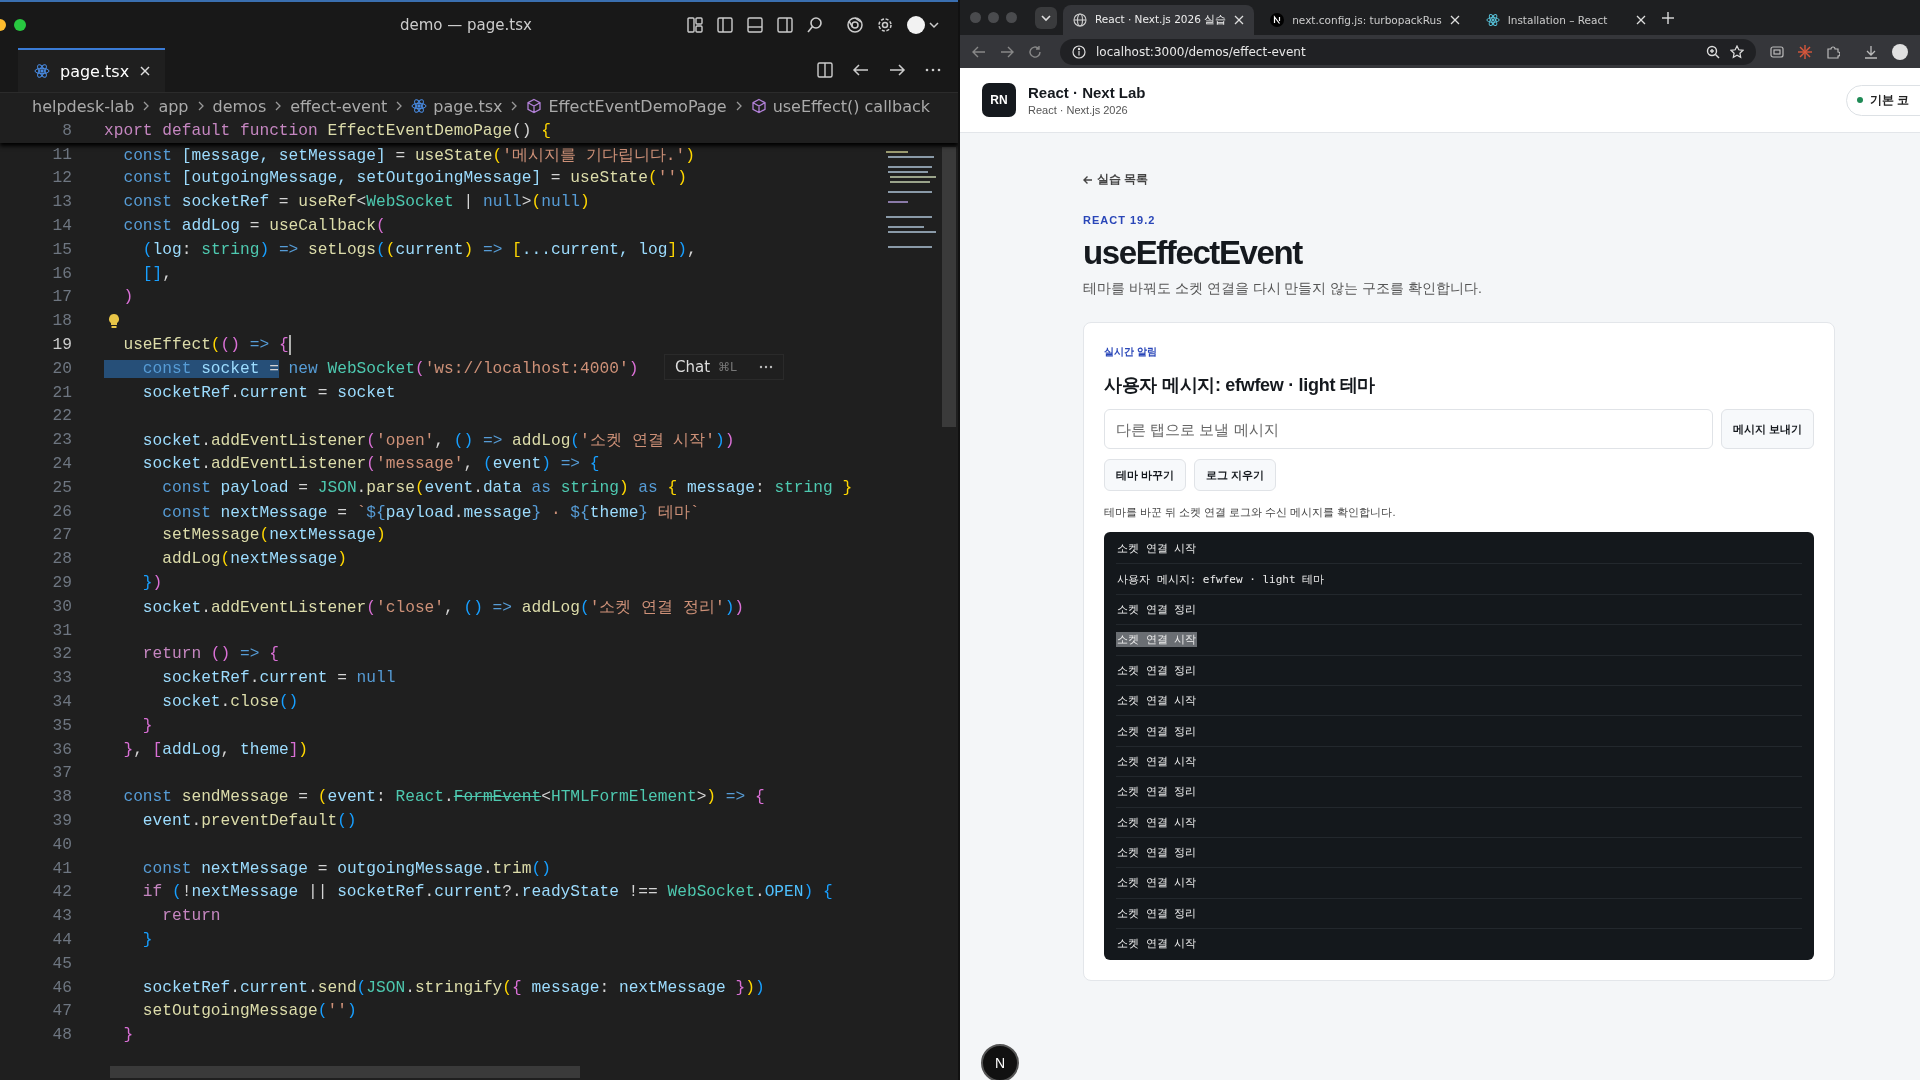  Describe the element at coordinates (755, 25) in the screenshot. I see `panel-icon` at that location.